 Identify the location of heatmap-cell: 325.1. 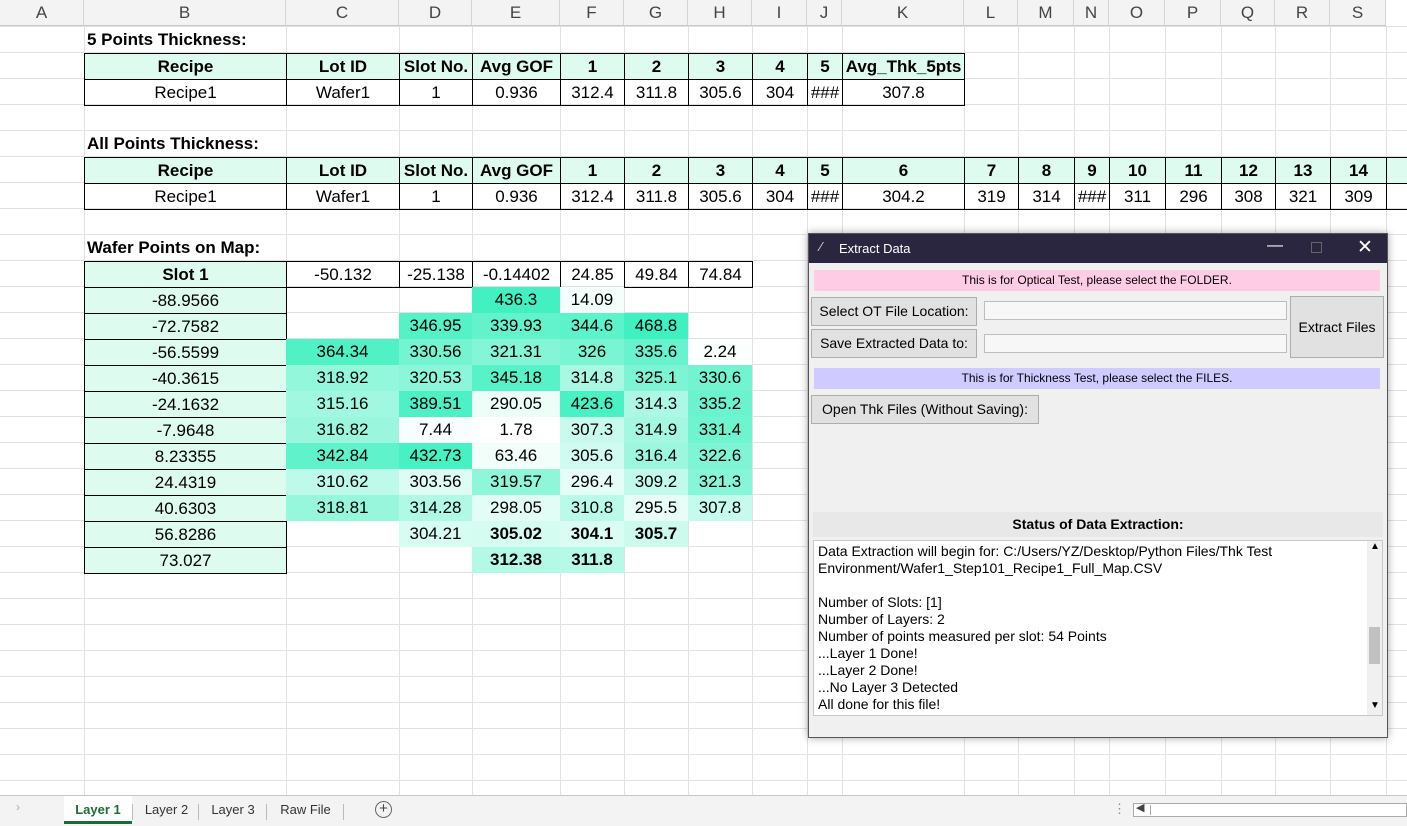
(656, 378).